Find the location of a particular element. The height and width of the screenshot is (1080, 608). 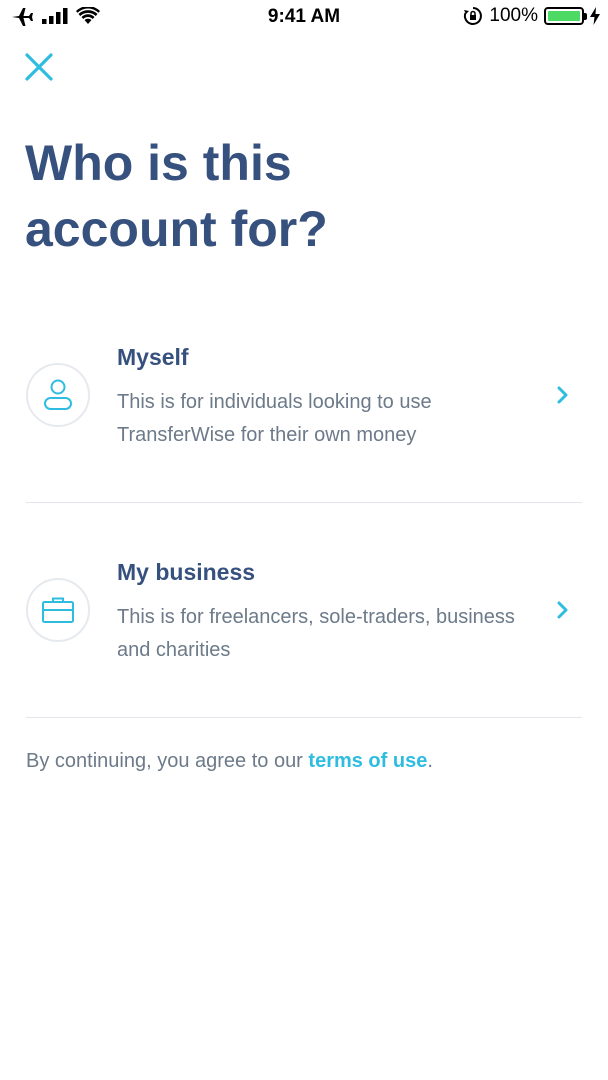

page-title: Who is this account for? is located at coordinates (176, 196).